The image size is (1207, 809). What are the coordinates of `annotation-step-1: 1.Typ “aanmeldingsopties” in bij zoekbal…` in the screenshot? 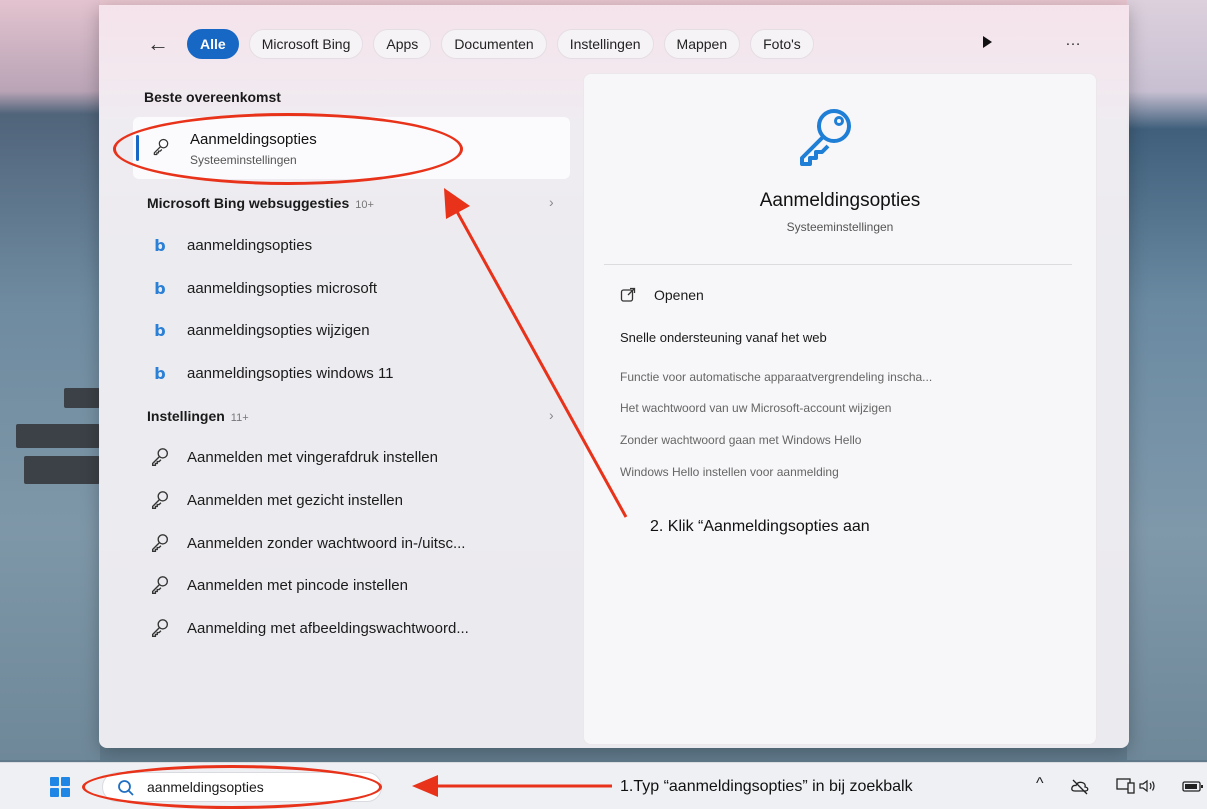 It's located at (766, 786).